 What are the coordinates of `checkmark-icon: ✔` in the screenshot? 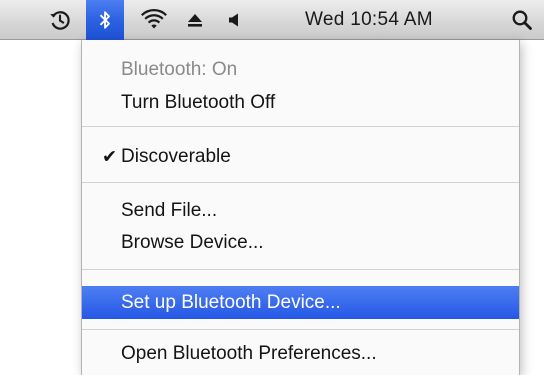 It's located at (110, 156).